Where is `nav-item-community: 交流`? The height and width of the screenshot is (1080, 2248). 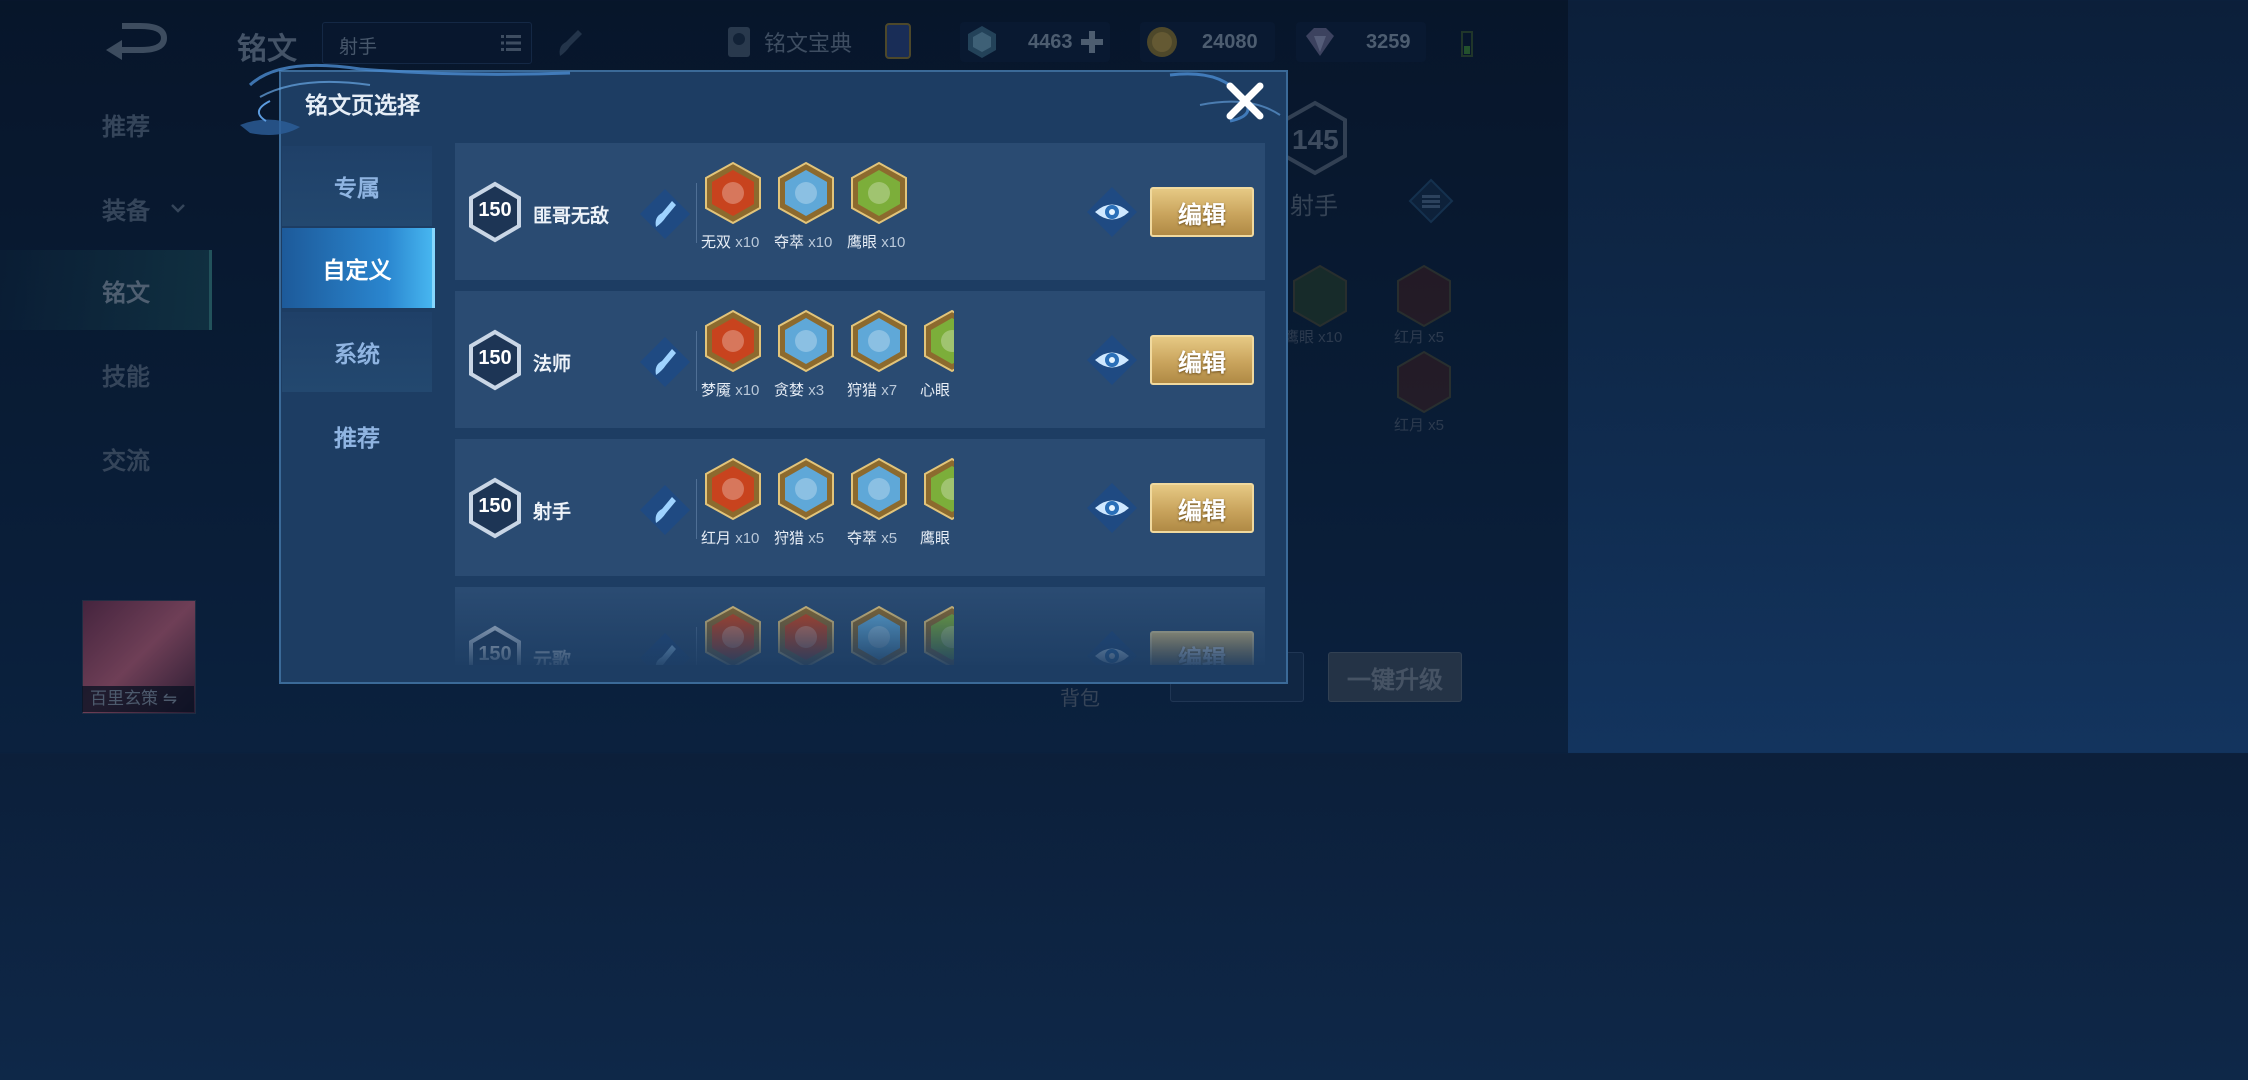 nav-item-community: 交流 is located at coordinates (106, 458).